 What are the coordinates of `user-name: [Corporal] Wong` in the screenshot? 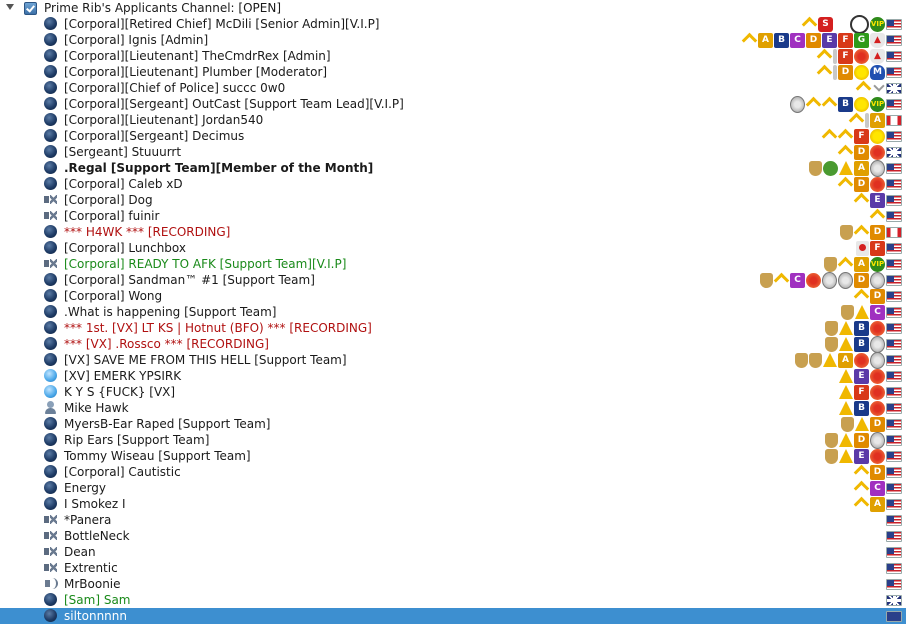 It's located at (113, 296).